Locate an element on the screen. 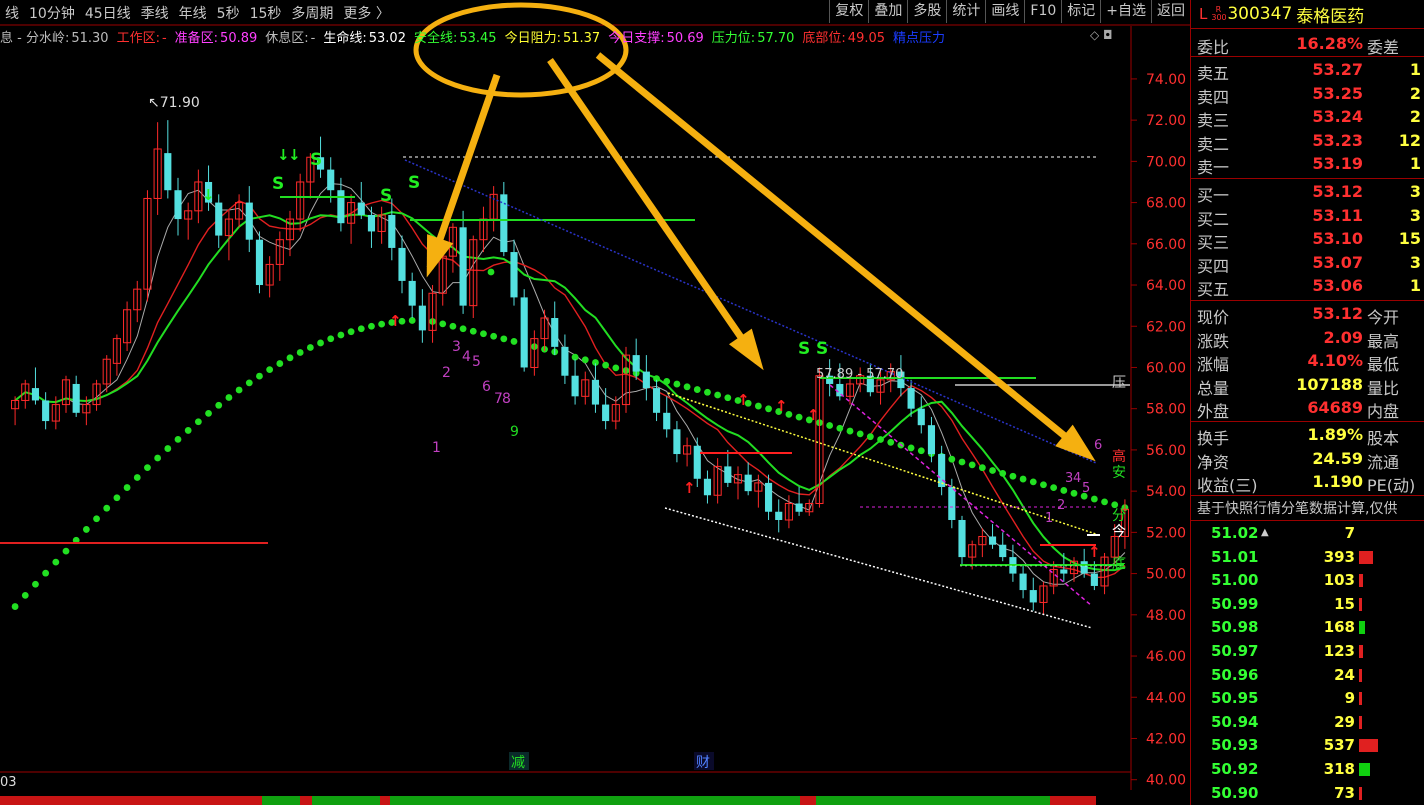  tab-8: 更多 〉 is located at coordinates (366, 13).